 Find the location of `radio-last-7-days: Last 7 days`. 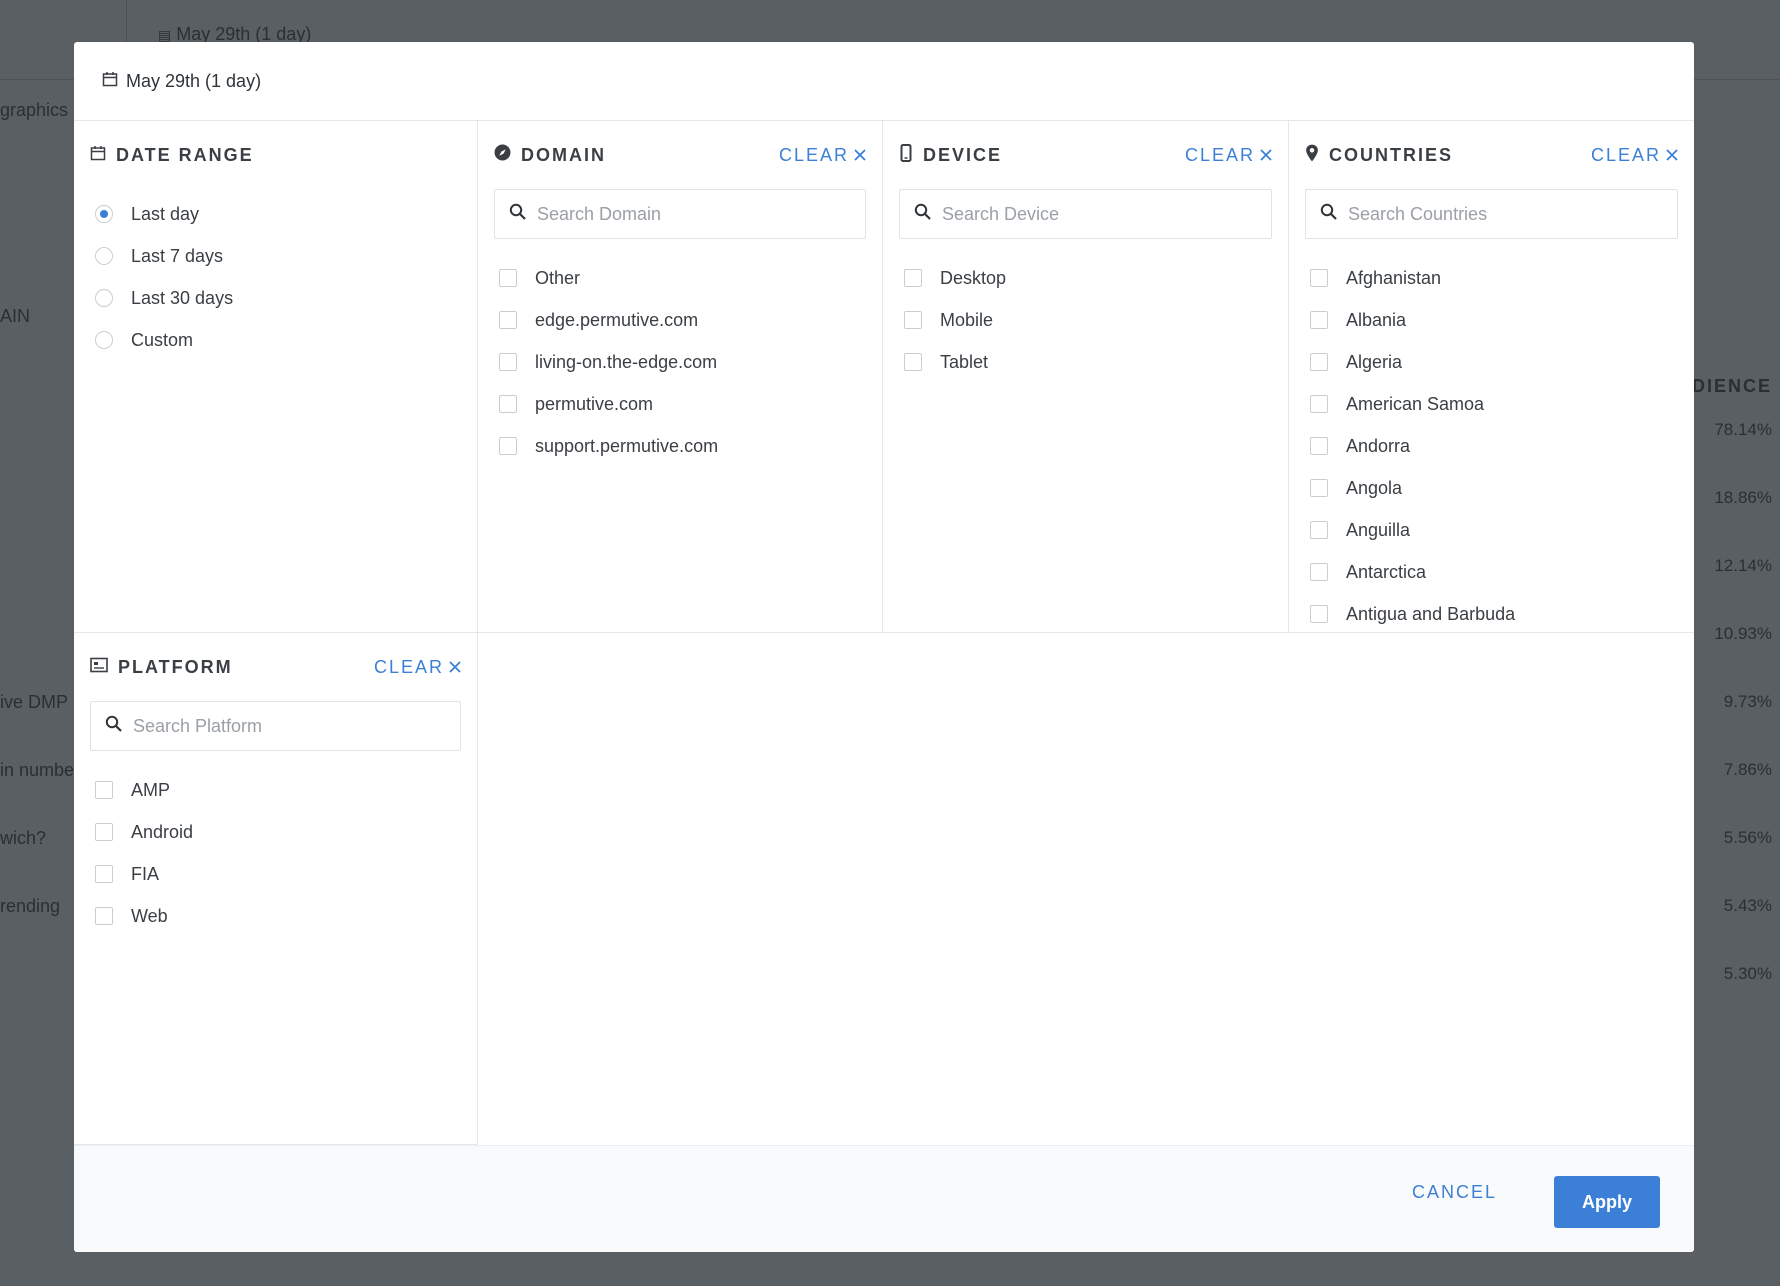

radio-last-7-days: Last 7 days is located at coordinates (275, 256).